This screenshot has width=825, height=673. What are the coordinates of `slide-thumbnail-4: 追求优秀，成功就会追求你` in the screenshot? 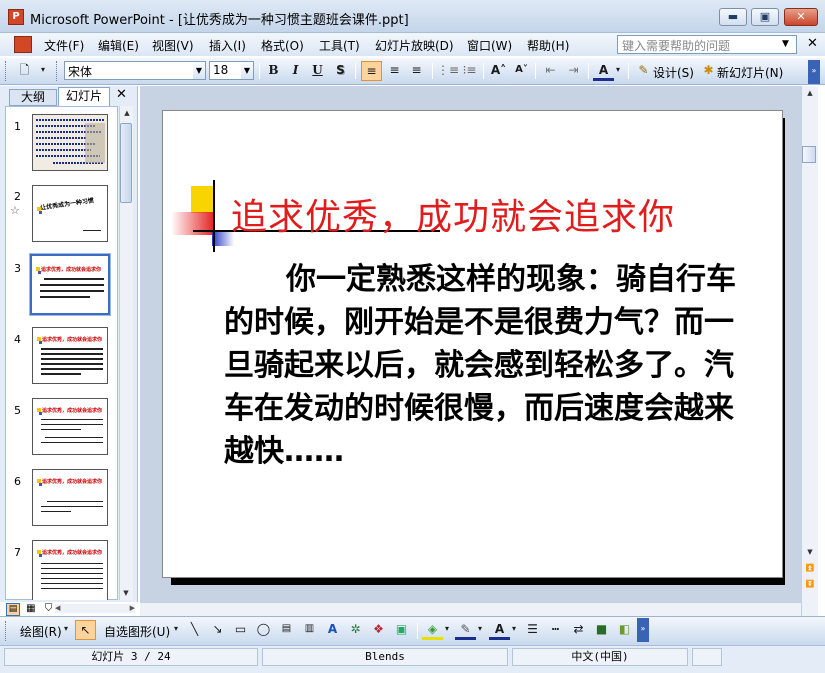 It's located at (70, 355).